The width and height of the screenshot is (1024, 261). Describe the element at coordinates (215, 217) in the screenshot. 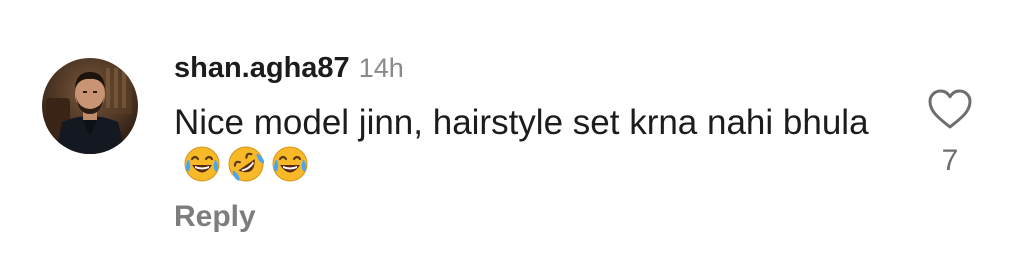

I see `reply-button: Reply` at that location.